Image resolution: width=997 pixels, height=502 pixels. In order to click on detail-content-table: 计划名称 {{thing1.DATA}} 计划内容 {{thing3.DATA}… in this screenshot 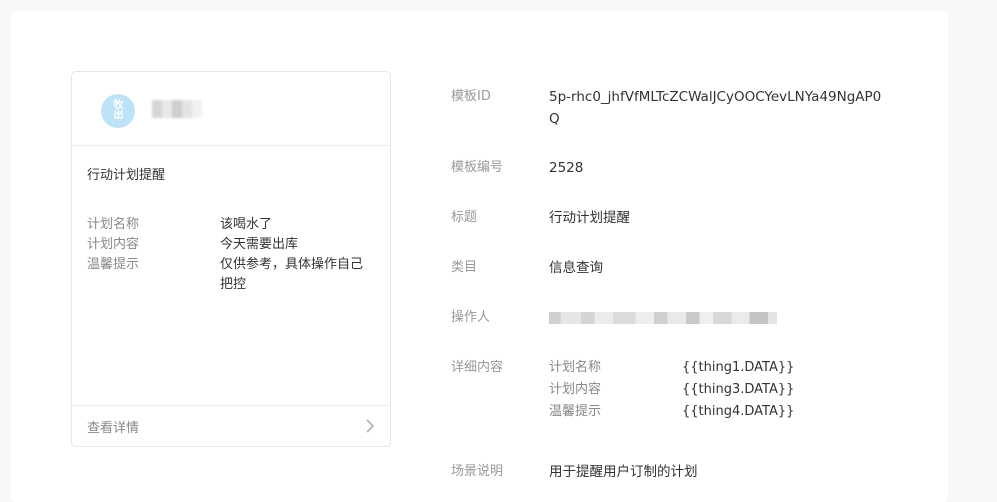, I will do `click(671, 390)`.